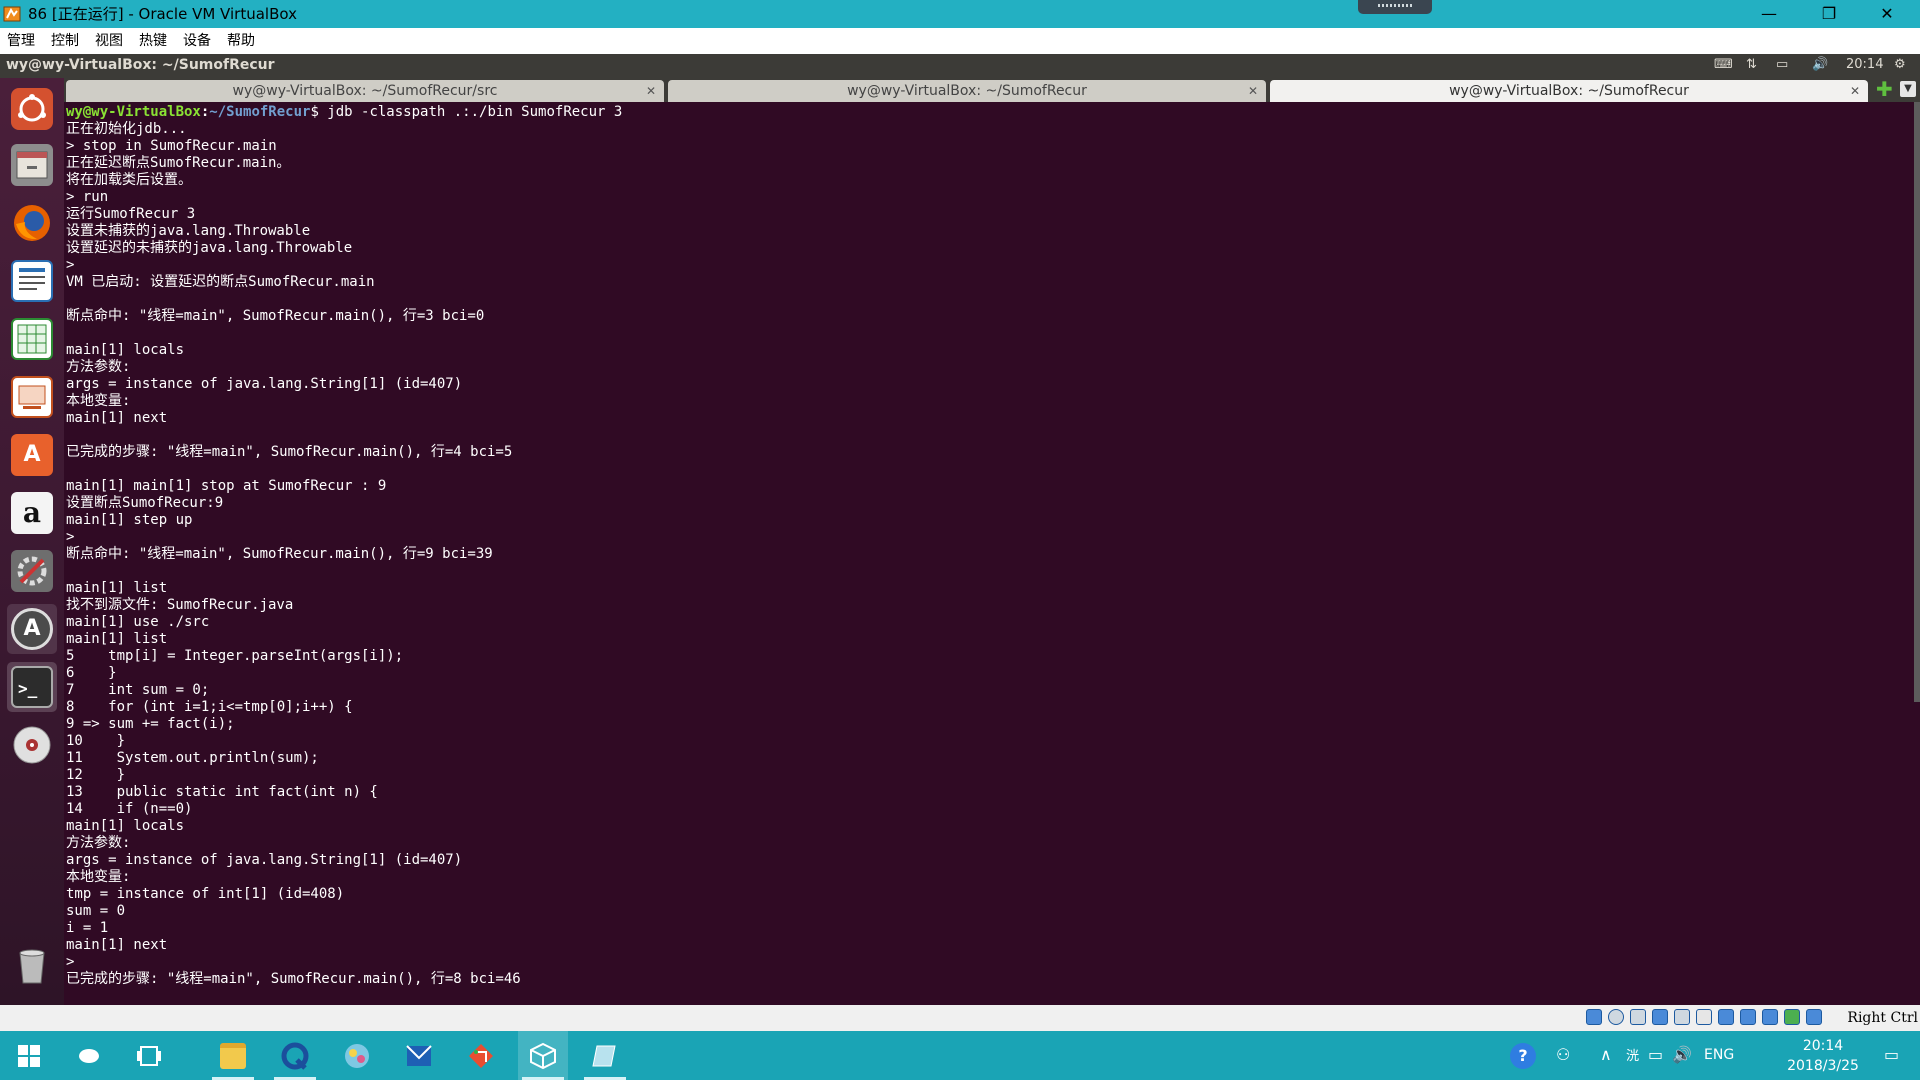 This screenshot has height=1080, width=1920. What do you see at coordinates (481, 1055) in the screenshot?
I see `git-icon` at bounding box center [481, 1055].